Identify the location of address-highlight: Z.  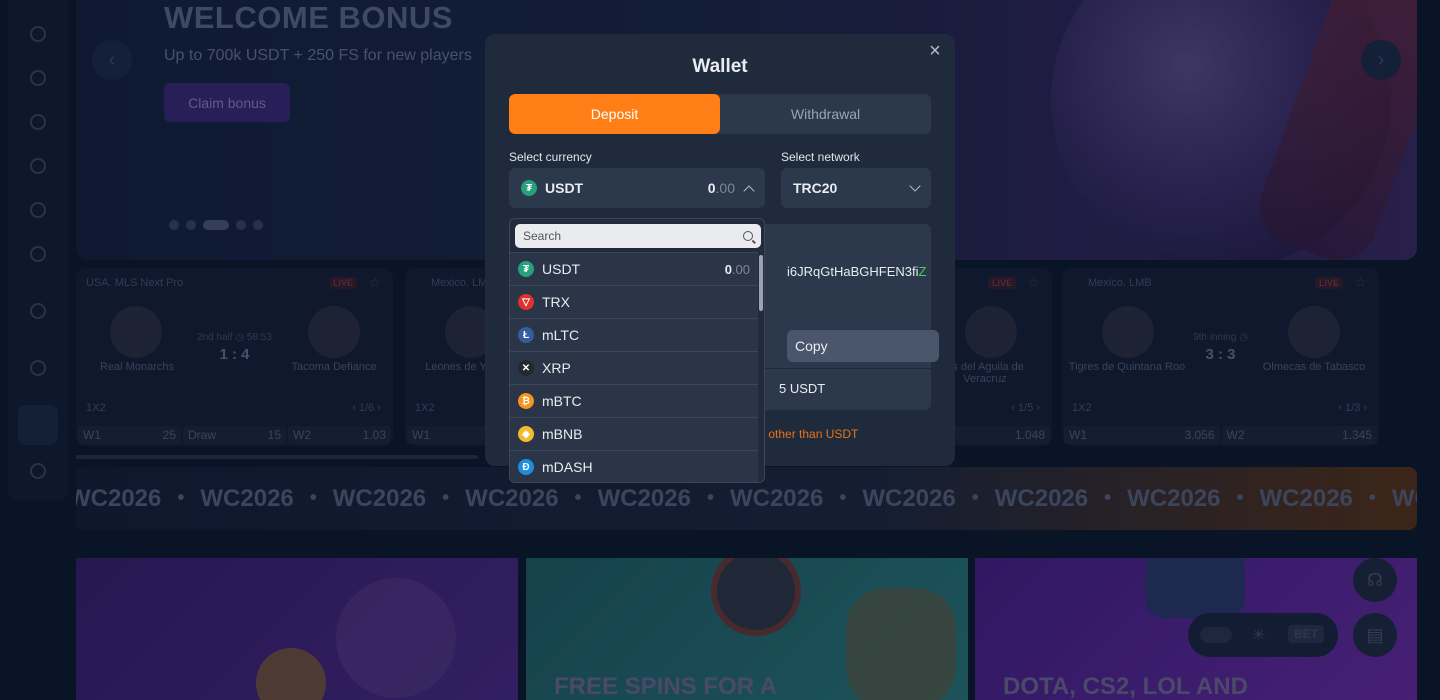
(922, 271).